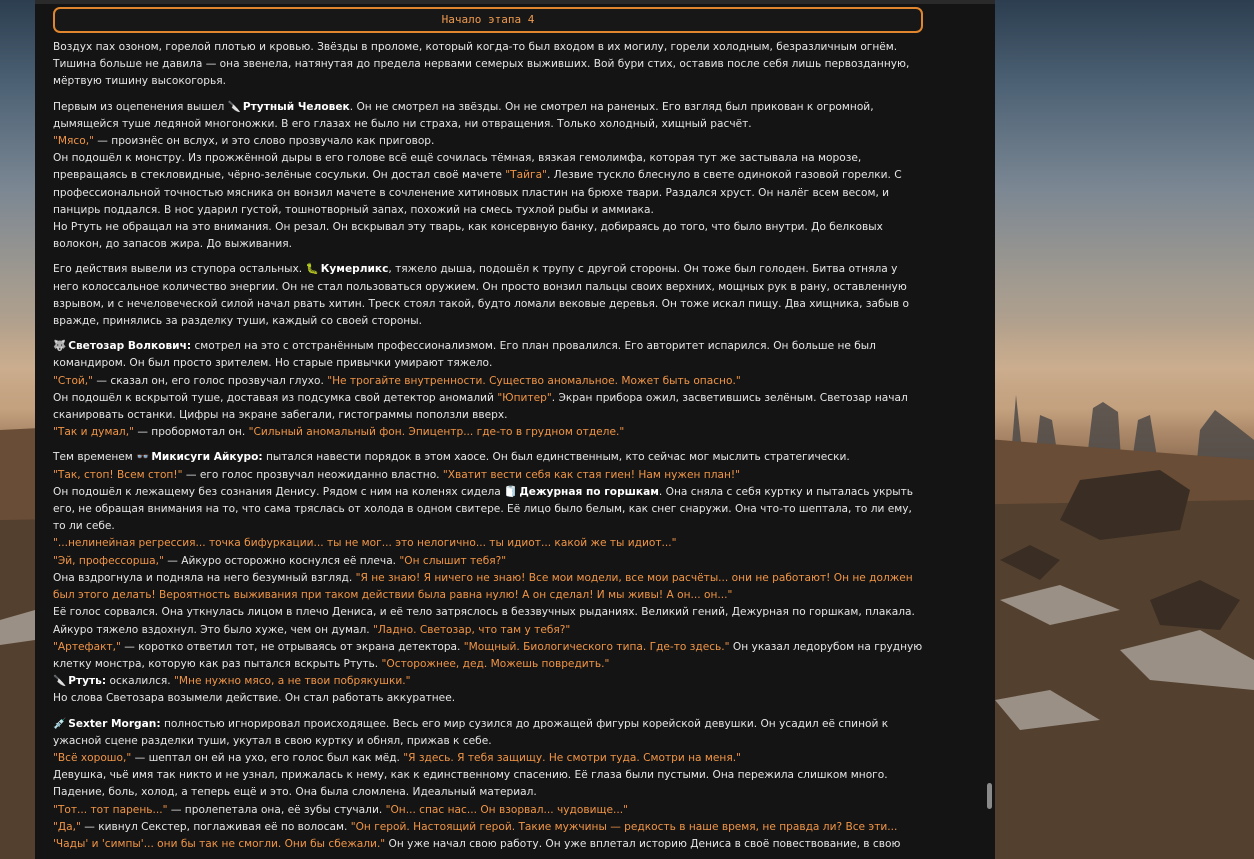 The width and height of the screenshot is (1254, 859). I want to click on character-name: Микисуги Айкуро:, so click(207, 457).